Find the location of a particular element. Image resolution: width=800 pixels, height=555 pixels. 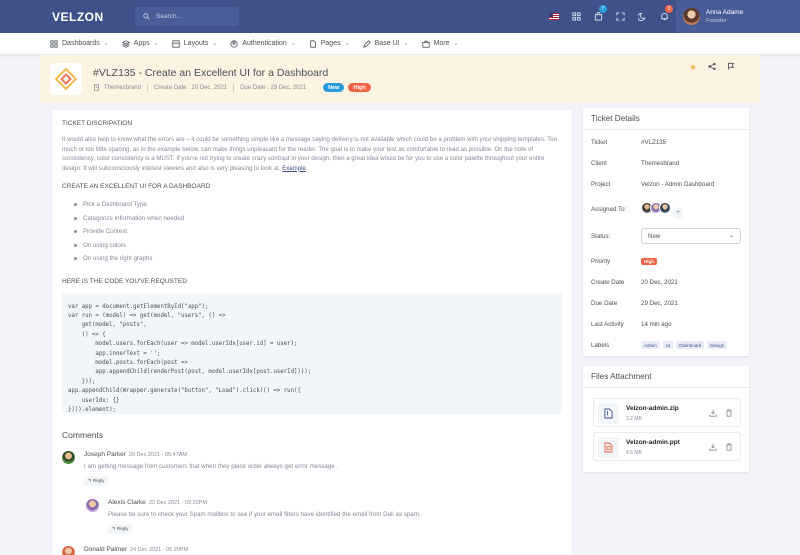

list-item: On using colors is located at coordinates (318, 246).